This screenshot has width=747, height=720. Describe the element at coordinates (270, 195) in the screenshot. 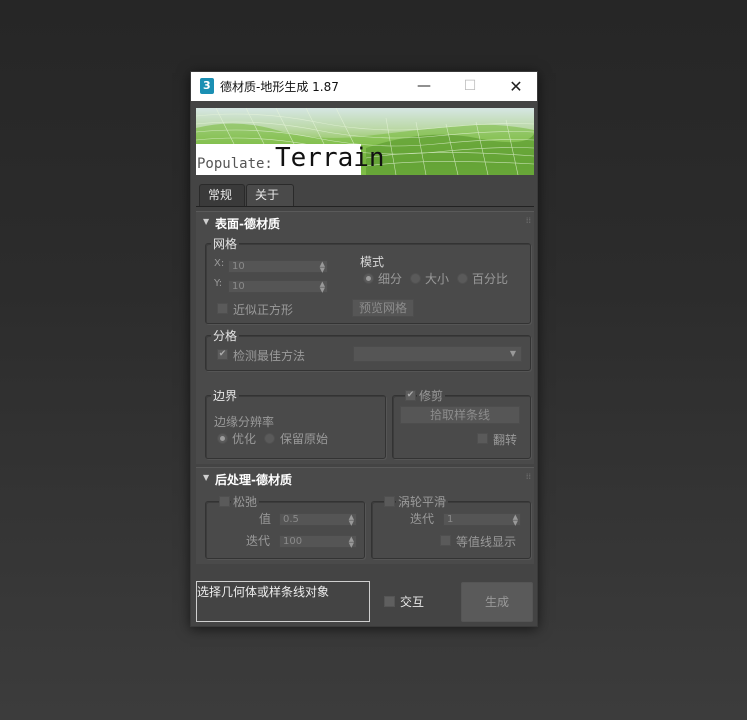

I see `tab-about: 关于` at that location.